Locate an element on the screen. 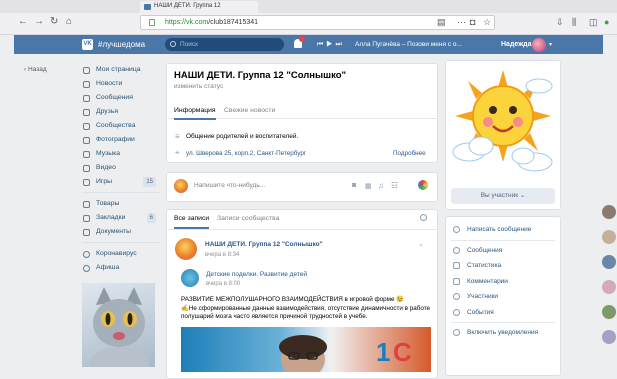 This screenshot has width=617, height=379. sidebar-item-messages: Сообщения is located at coordinates (121, 98).